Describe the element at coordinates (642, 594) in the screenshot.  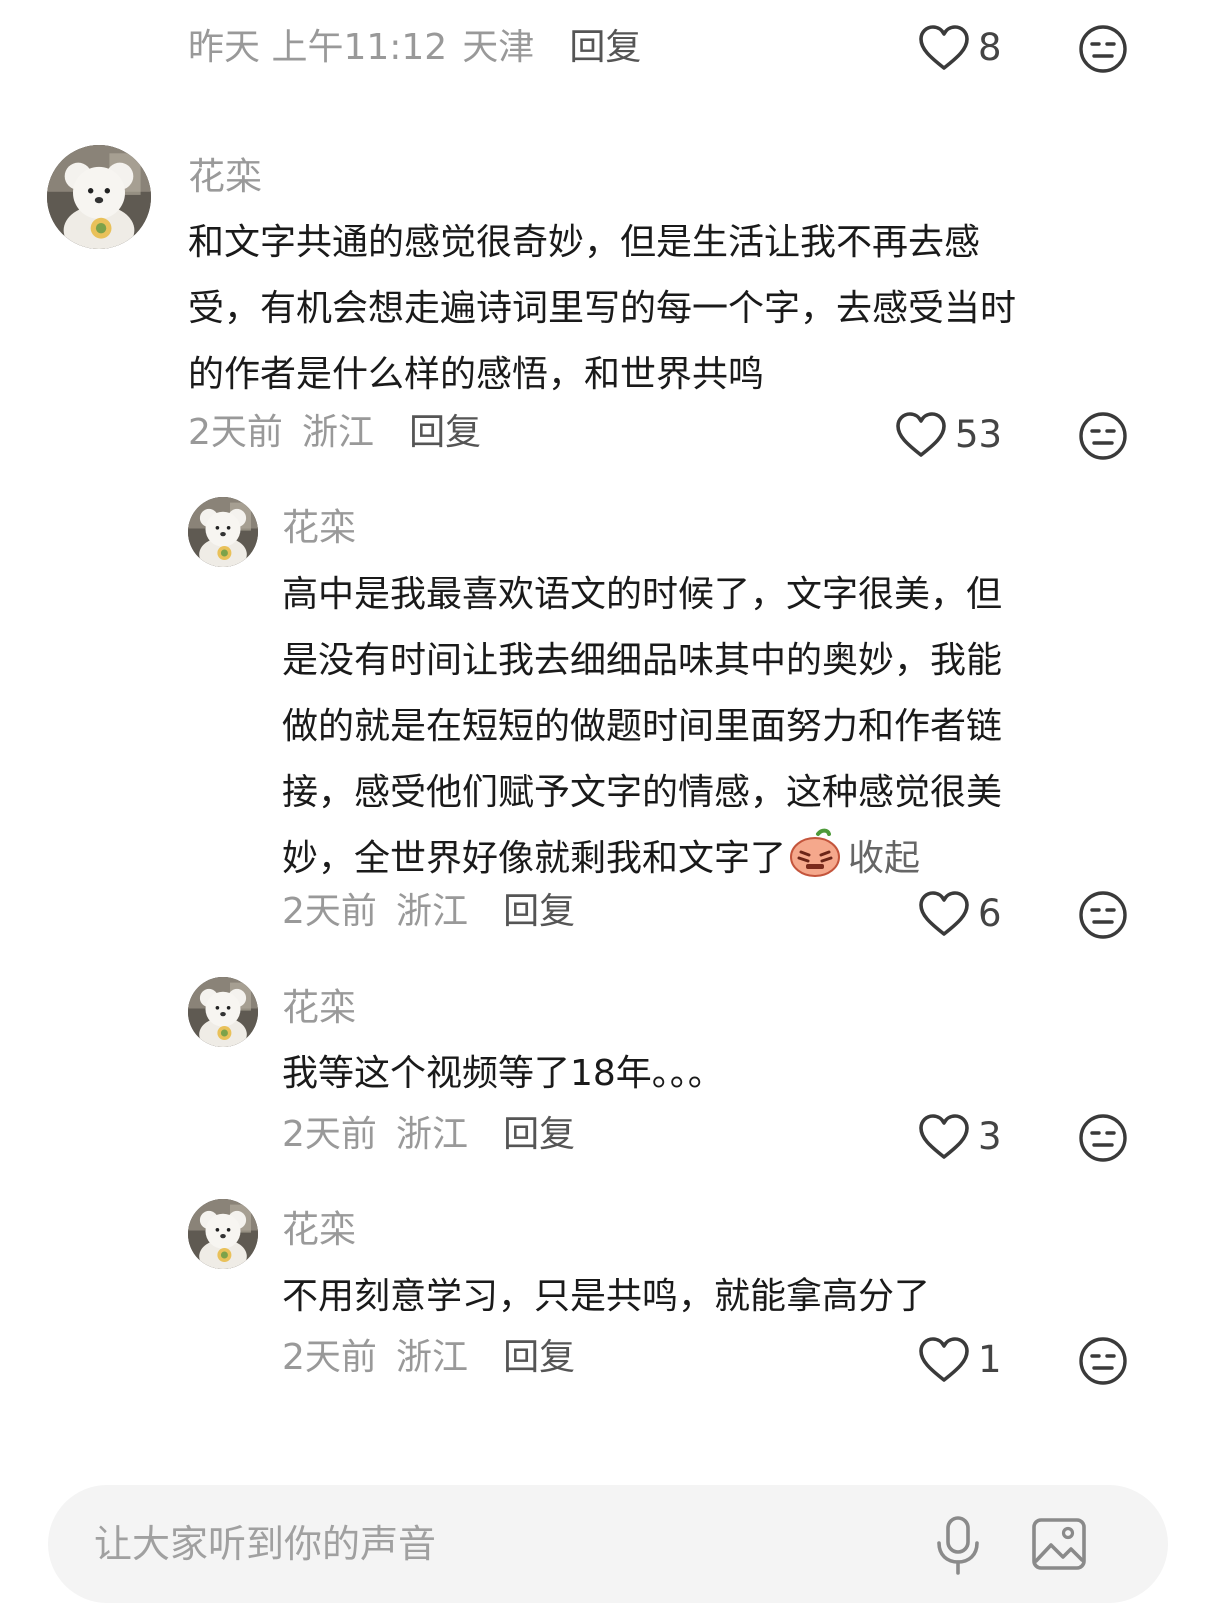
I see `reply-line: 高中是我最喜欢语文的时候了，文字很美，但` at that location.